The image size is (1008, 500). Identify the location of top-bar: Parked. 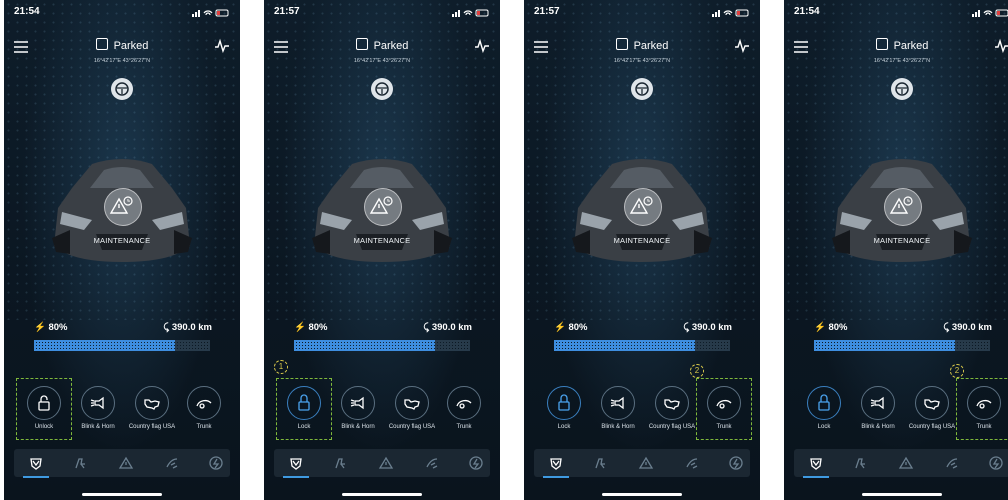
(122, 47).